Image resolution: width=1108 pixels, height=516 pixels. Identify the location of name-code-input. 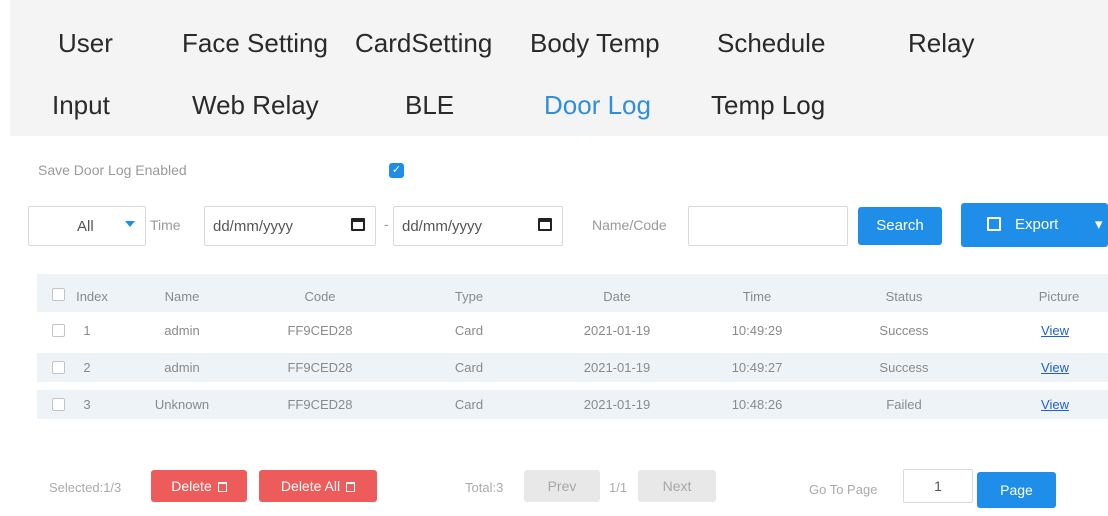
(768, 226).